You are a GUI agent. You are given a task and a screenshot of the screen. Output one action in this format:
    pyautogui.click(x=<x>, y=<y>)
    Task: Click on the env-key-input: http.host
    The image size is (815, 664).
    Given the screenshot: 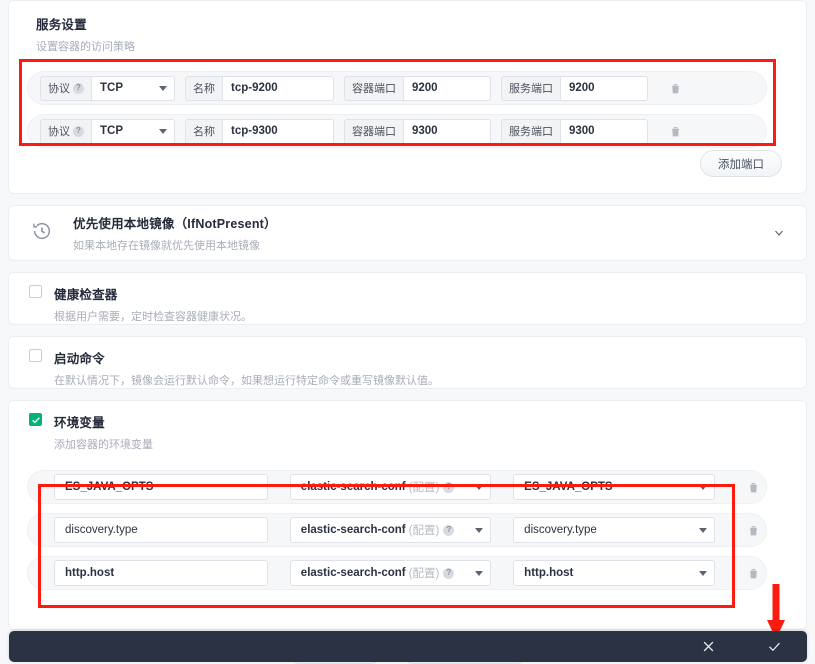 What is the action you would take?
    pyautogui.click(x=161, y=573)
    